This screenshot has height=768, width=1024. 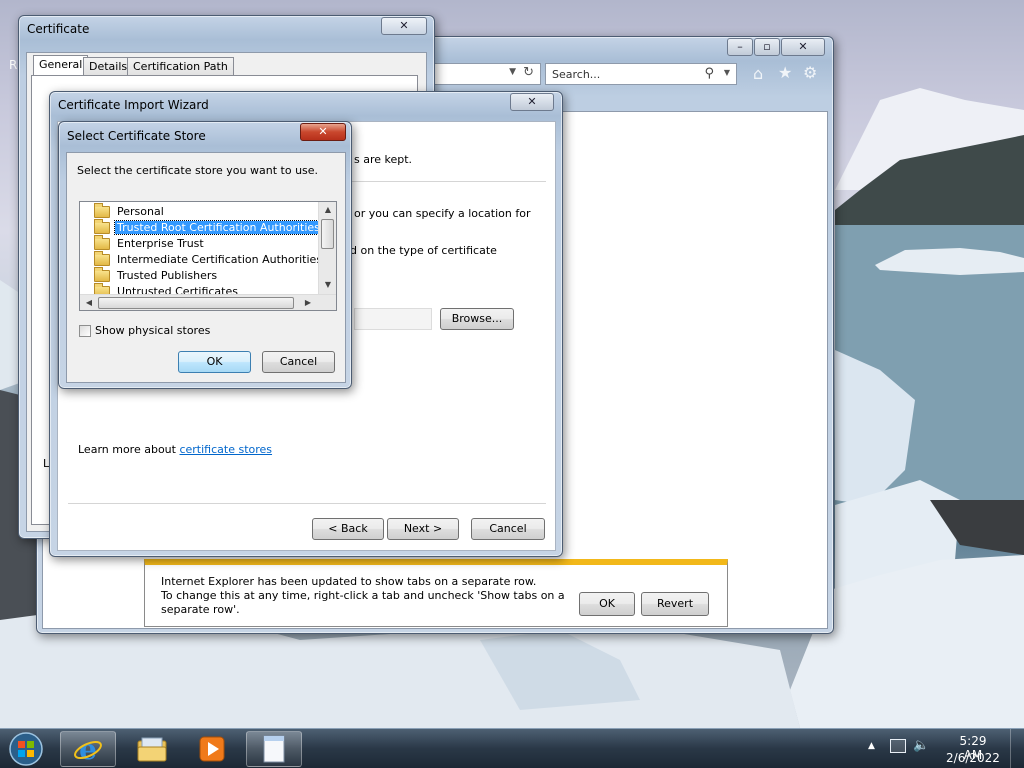 I want to click on store-tree-item-label: Intermediate Certification Authorities, so click(x=220, y=259).